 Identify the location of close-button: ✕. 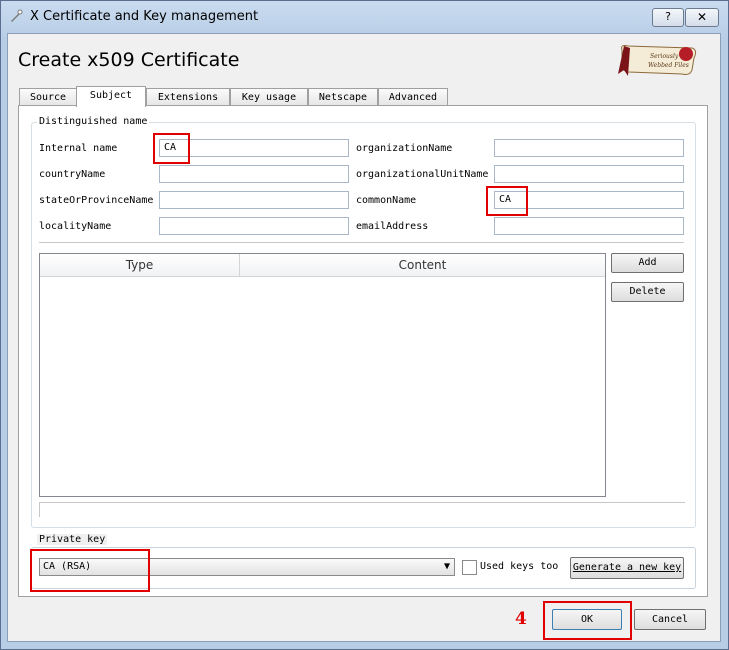
(702, 17).